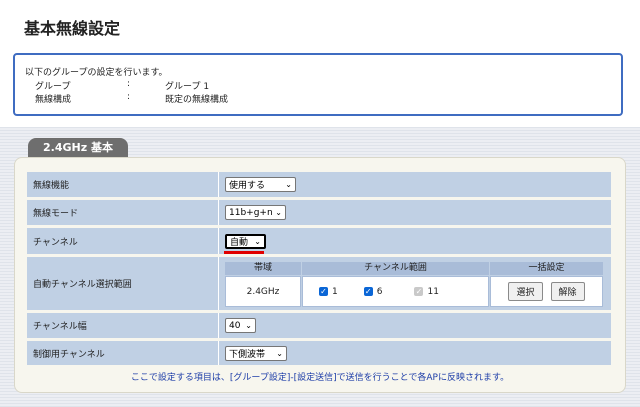  What do you see at coordinates (123, 241) in the screenshot?
I see `row-label: チャンネル` at bounding box center [123, 241].